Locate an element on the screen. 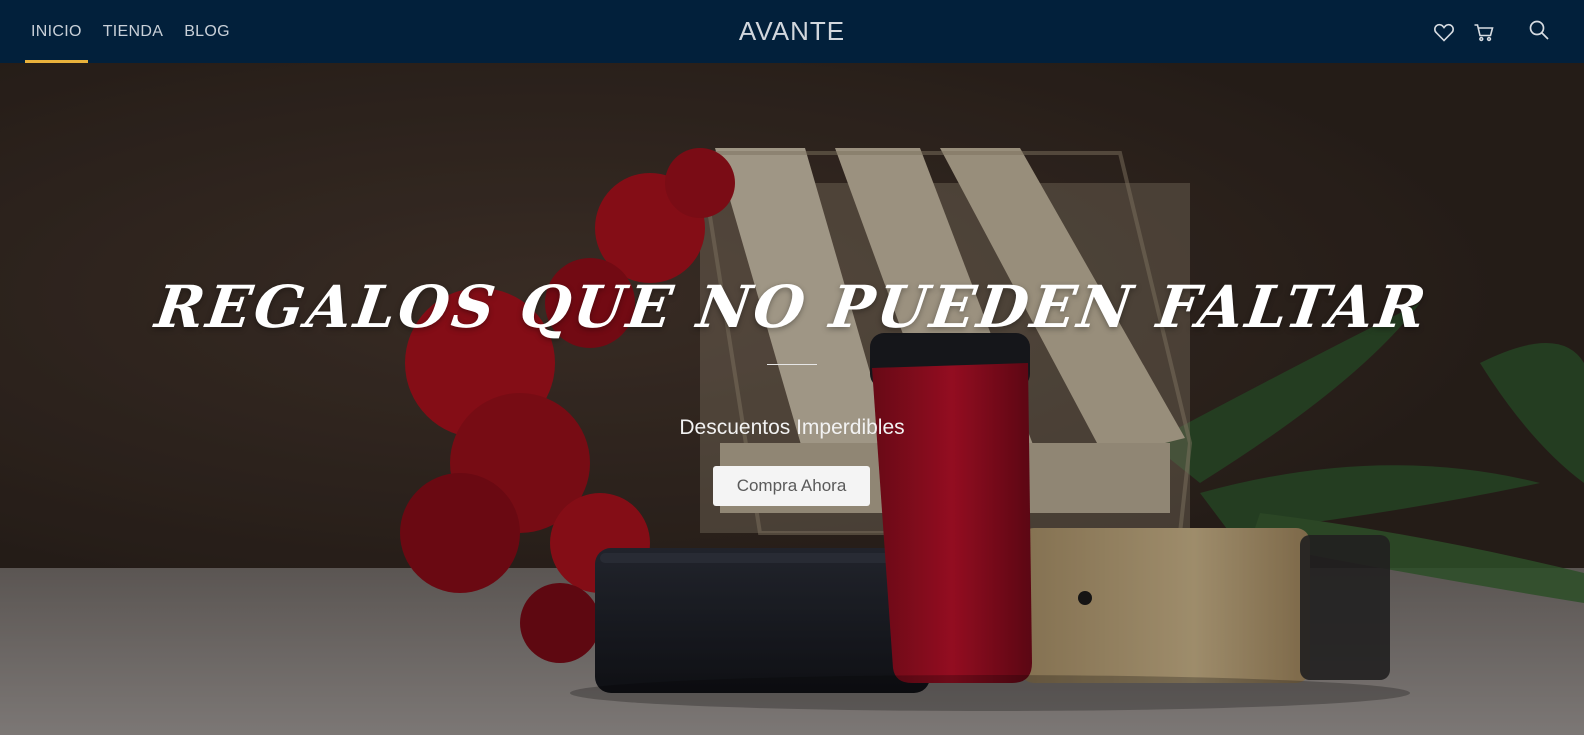  hero-divider is located at coordinates (792, 364).